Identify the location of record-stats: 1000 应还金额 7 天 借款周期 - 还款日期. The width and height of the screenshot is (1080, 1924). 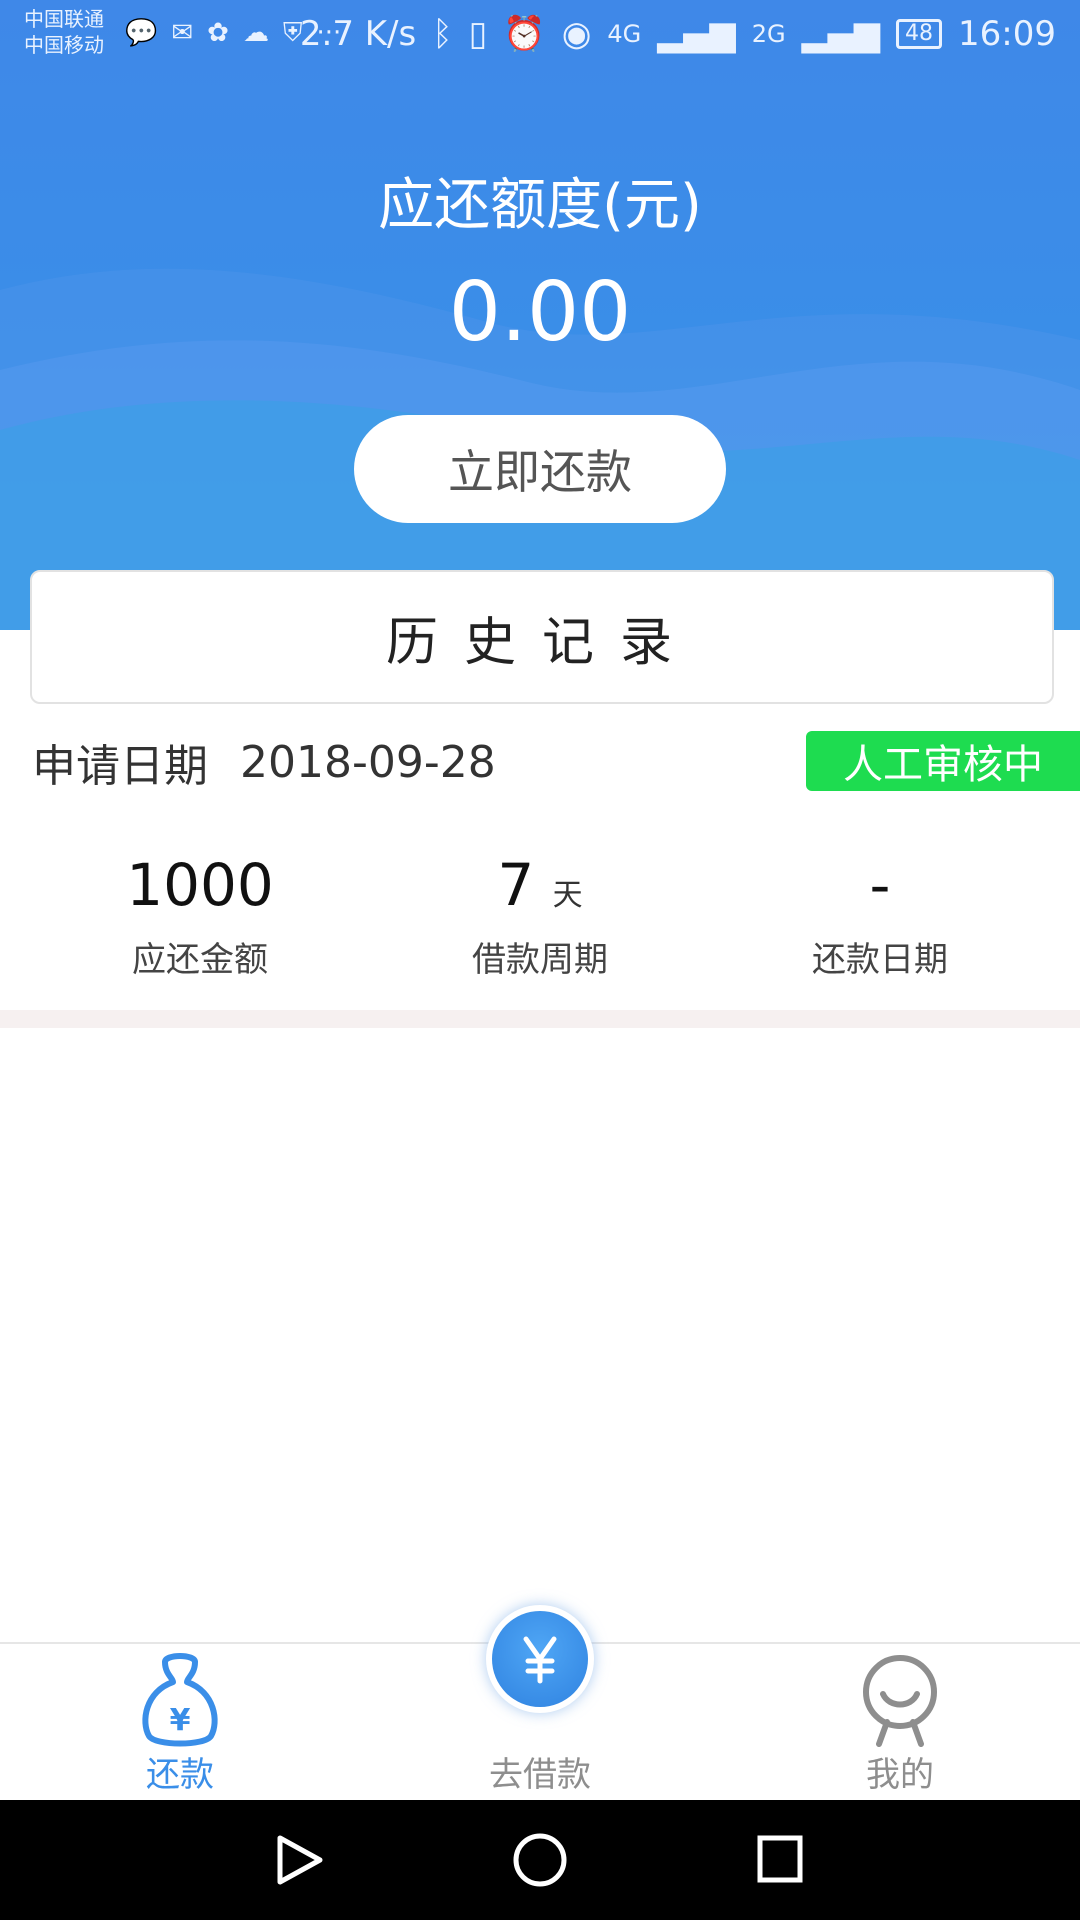
(540, 920).